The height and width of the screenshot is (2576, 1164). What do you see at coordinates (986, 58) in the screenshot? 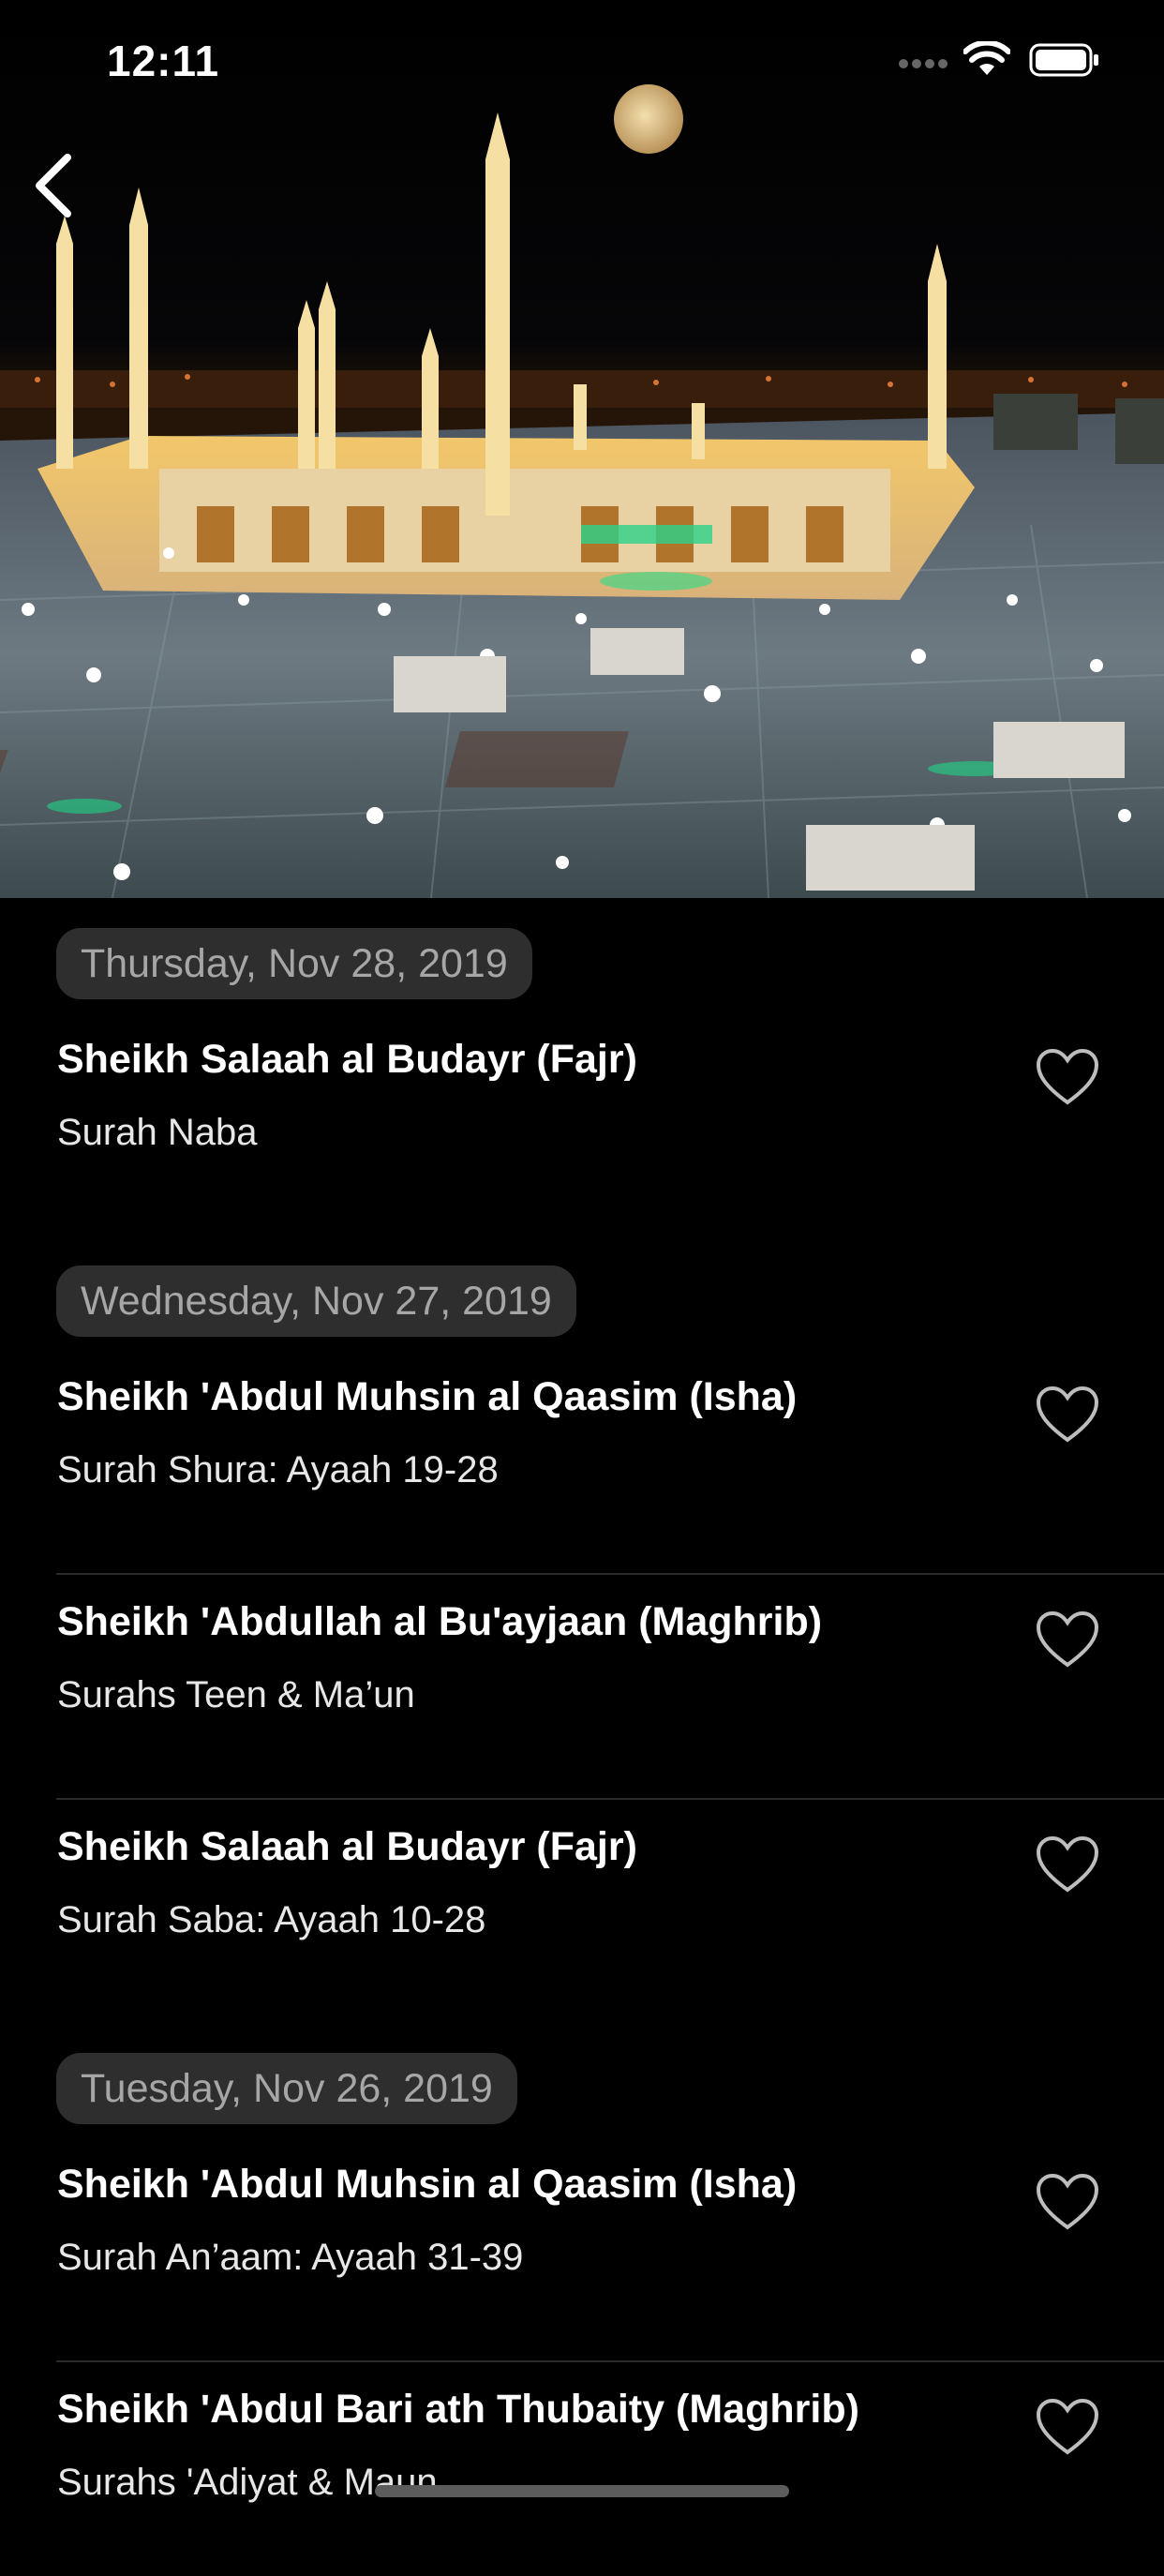
I see `wifi-icon` at bounding box center [986, 58].